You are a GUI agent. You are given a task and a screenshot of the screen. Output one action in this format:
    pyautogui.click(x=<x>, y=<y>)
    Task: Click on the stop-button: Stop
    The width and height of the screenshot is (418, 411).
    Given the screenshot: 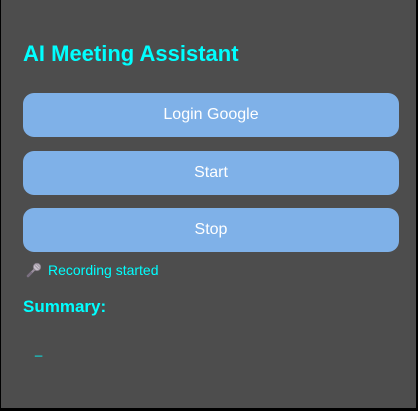 What is the action you would take?
    pyautogui.click(x=211, y=230)
    